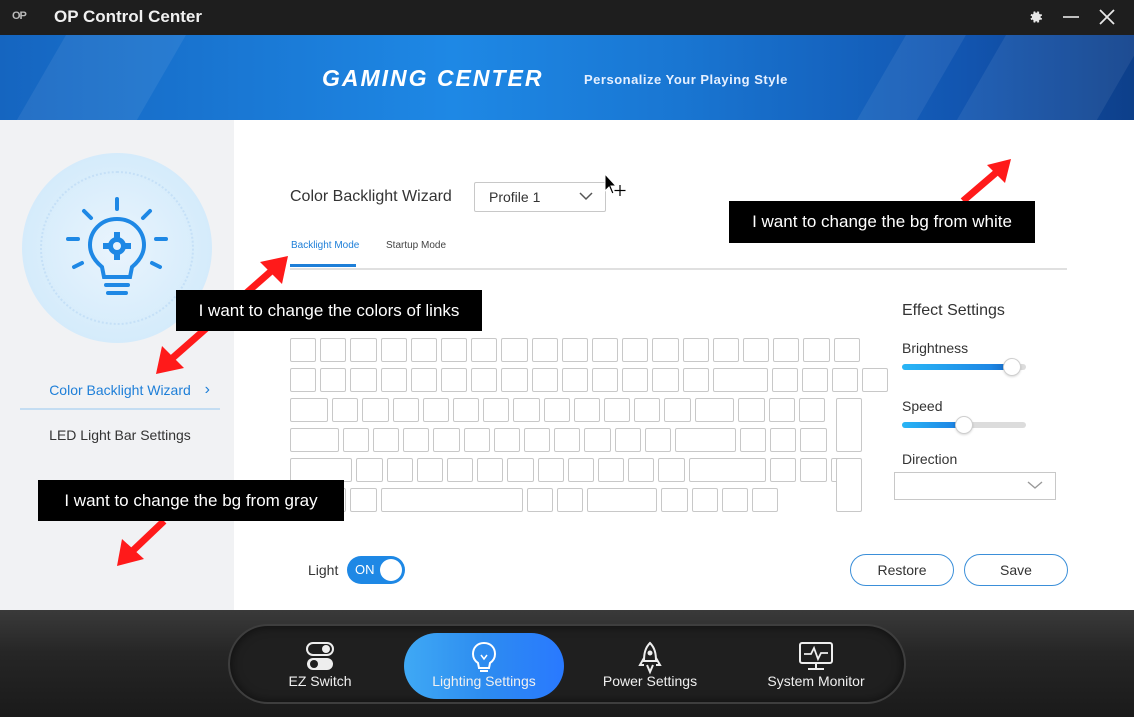 Image resolution: width=1134 pixels, height=717 pixels. What do you see at coordinates (964, 367) in the screenshot?
I see `brightness-slider` at bounding box center [964, 367].